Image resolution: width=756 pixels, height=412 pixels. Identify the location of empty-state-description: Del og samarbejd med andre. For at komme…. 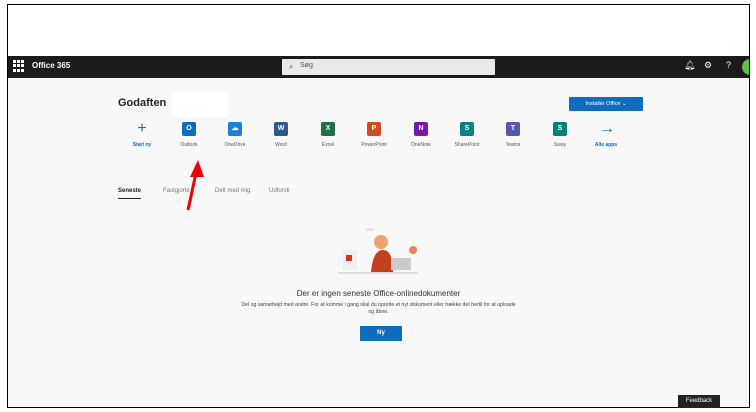
(378, 308).